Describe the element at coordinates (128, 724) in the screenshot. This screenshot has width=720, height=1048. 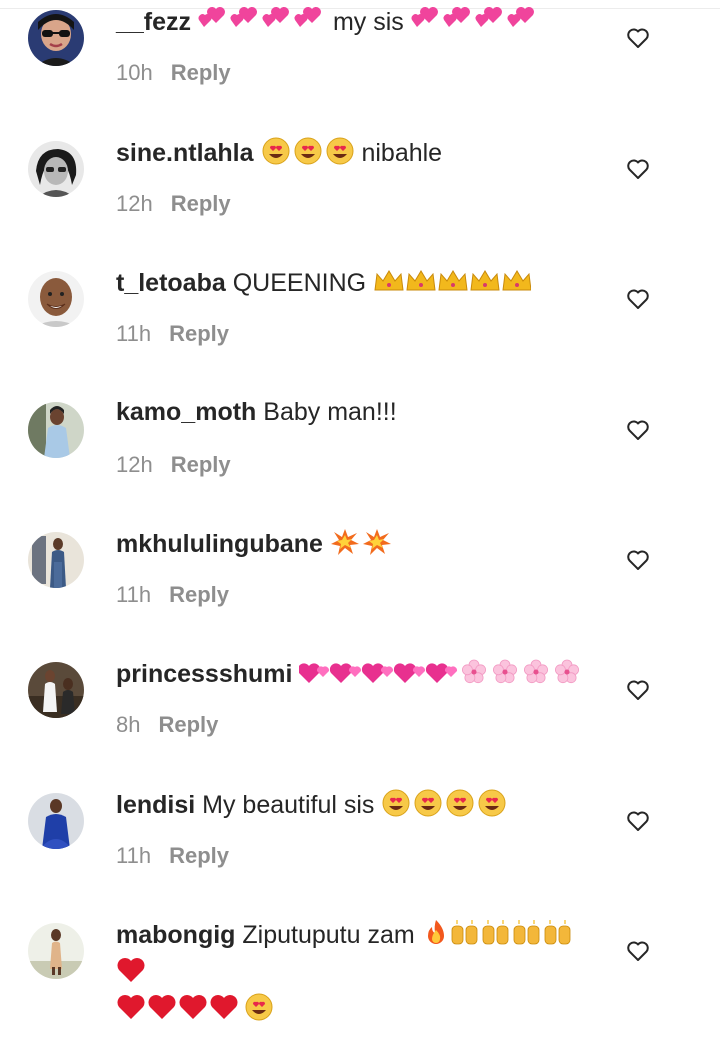
I see `comment-timestamp: 8h` at that location.